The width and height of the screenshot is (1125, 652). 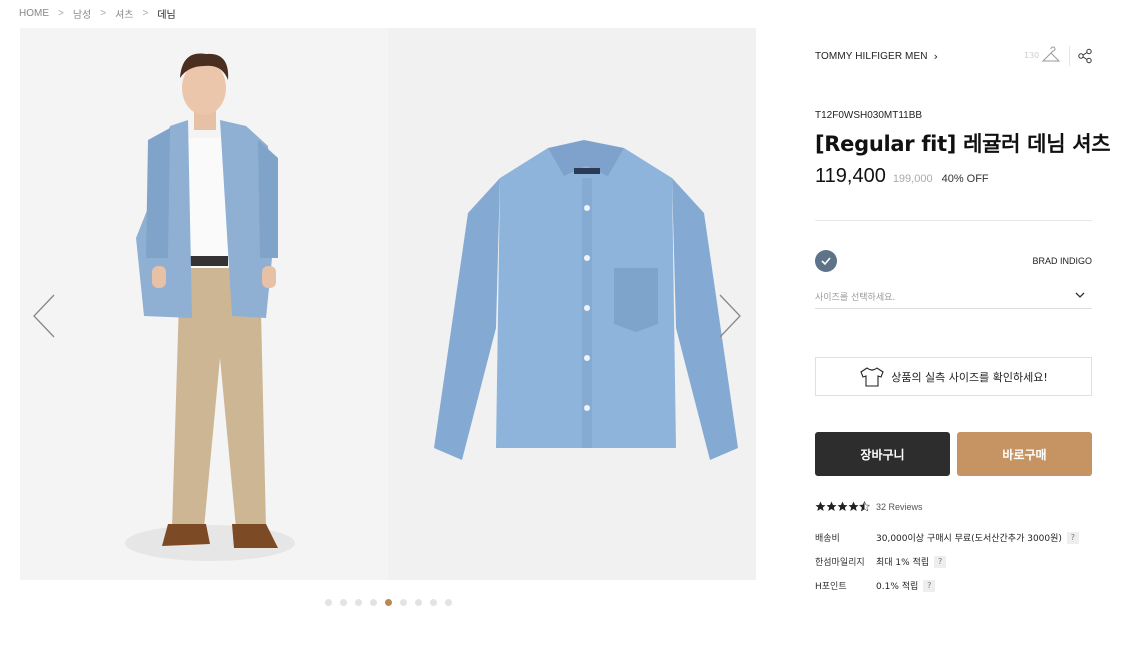 What do you see at coordinates (965, 179) in the screenshot?
I see `discount-rate: 40% OFF` at bounding box center [965, 179].